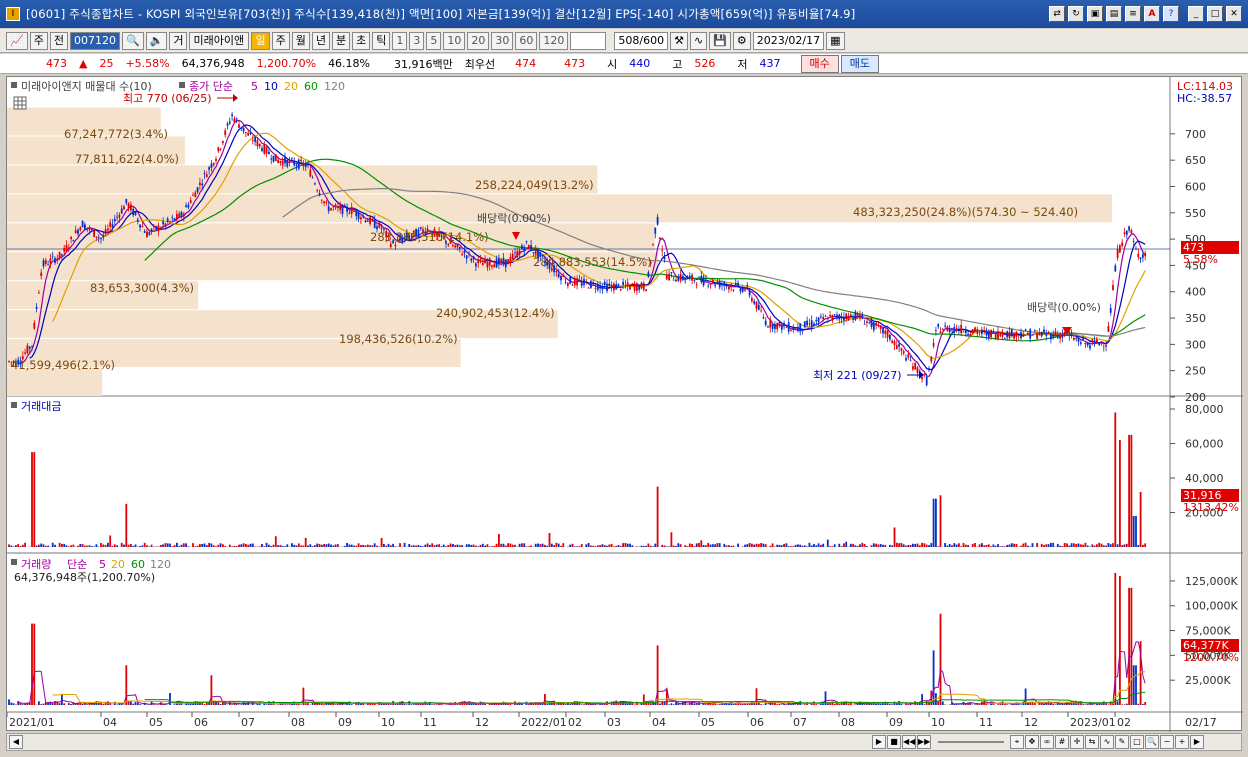 The height and width of the screenshot is (757, 1248). What do you see at coordinates (1092, 742) in the screenshot?
I see `arrows-icon: ⇆` at bounding box center [1092, 742].